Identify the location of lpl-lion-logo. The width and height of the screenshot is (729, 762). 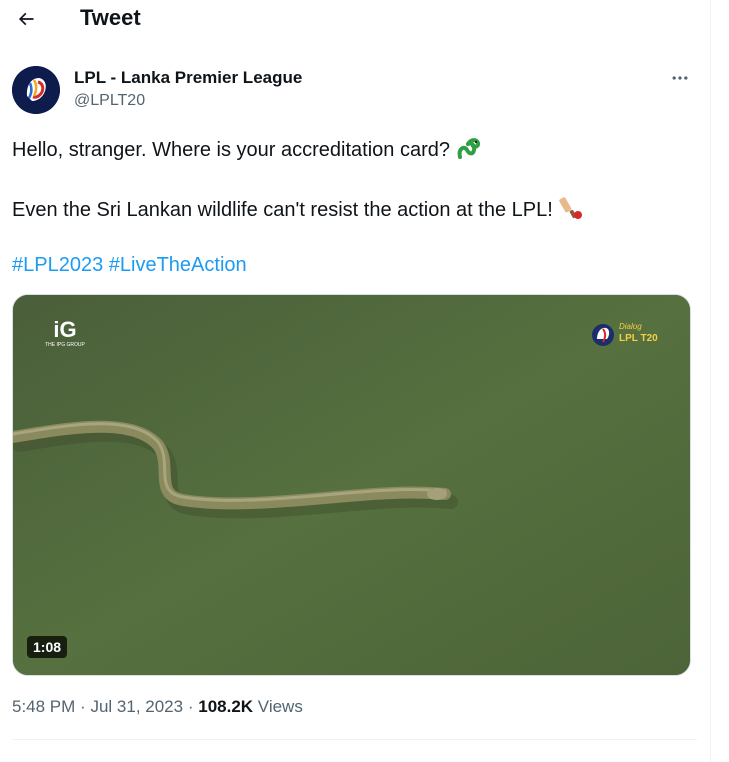
(36, 90).